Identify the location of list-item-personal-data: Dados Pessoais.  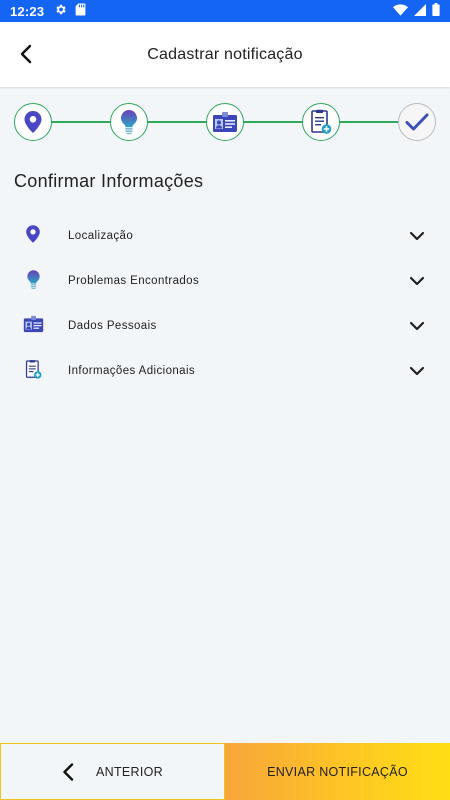
(225, 325).